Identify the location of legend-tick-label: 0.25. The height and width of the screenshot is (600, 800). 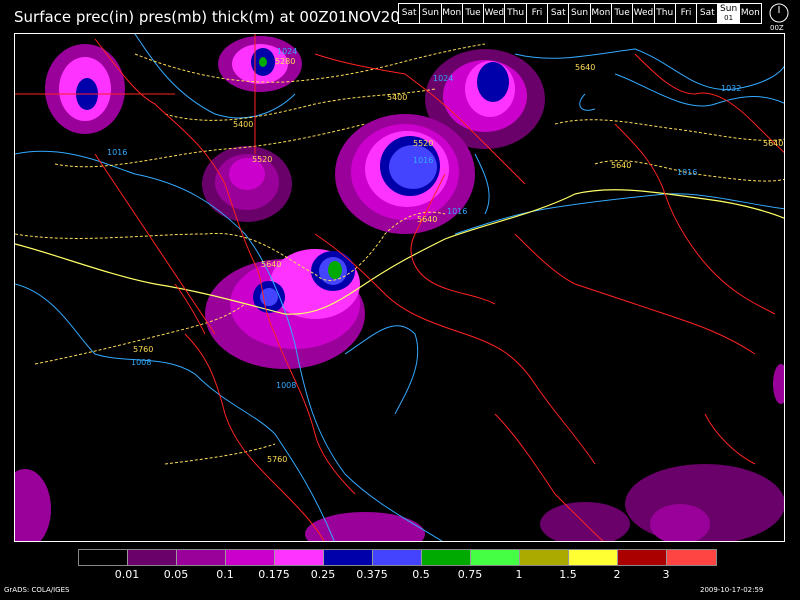
(323, 574).